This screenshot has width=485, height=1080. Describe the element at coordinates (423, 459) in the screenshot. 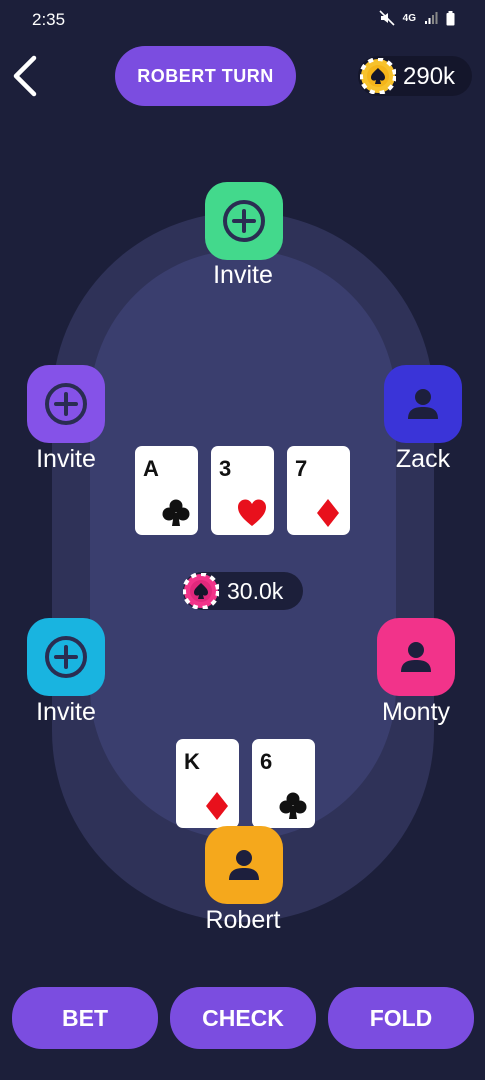

I see `seat-zack-label: Zack` at that location.